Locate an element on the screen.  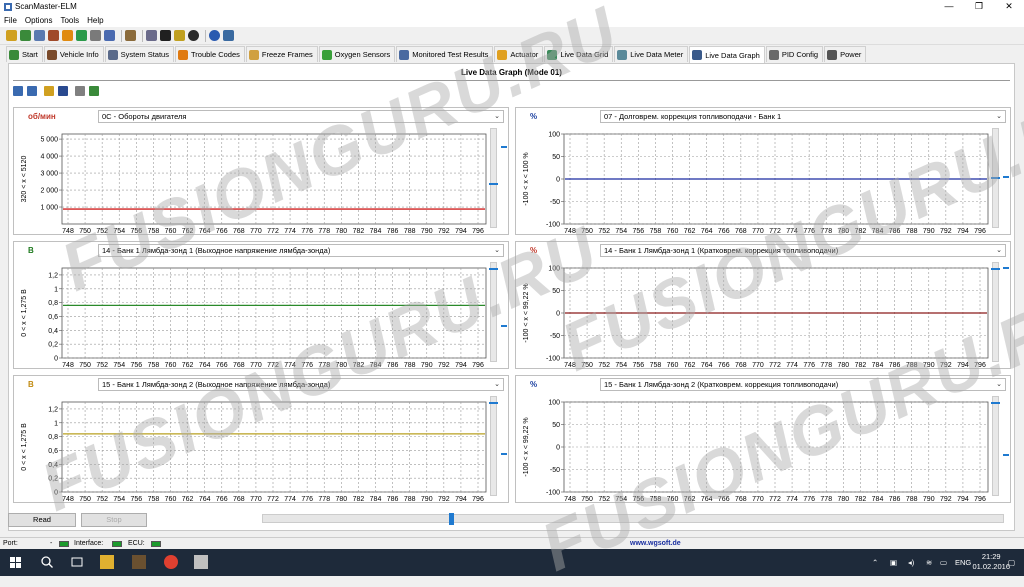
disc-icon is located at coordinates (193, 35).